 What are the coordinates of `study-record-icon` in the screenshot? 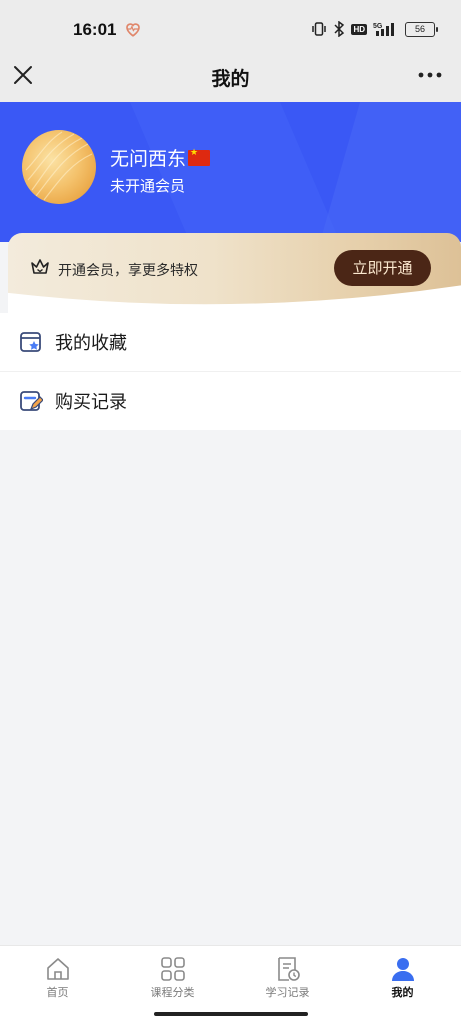 It's located at (288, 969).